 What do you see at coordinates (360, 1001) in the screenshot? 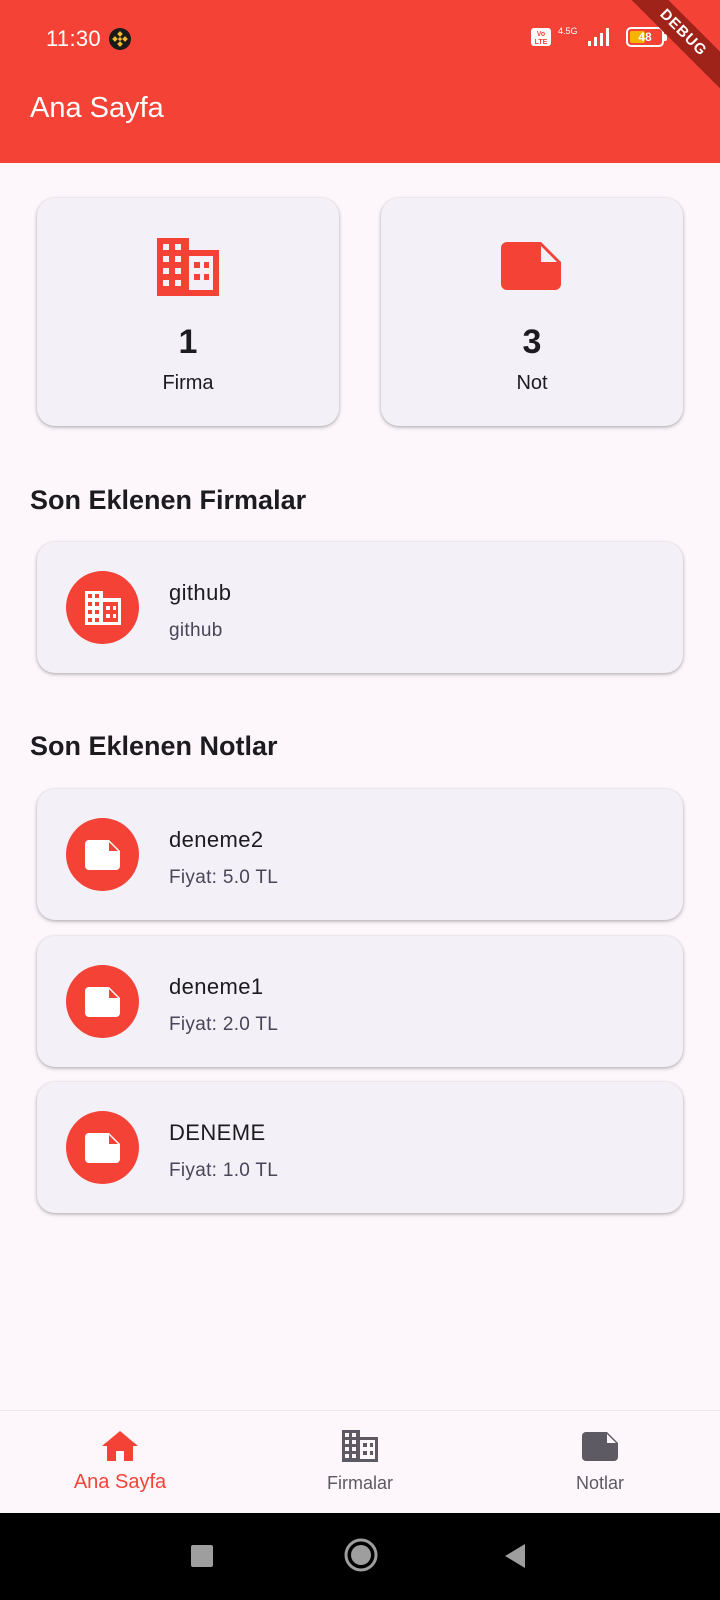
I see `note-list-item: deneme1 Fiyat: 2.0 TL` at bounding box center [360, 1001].